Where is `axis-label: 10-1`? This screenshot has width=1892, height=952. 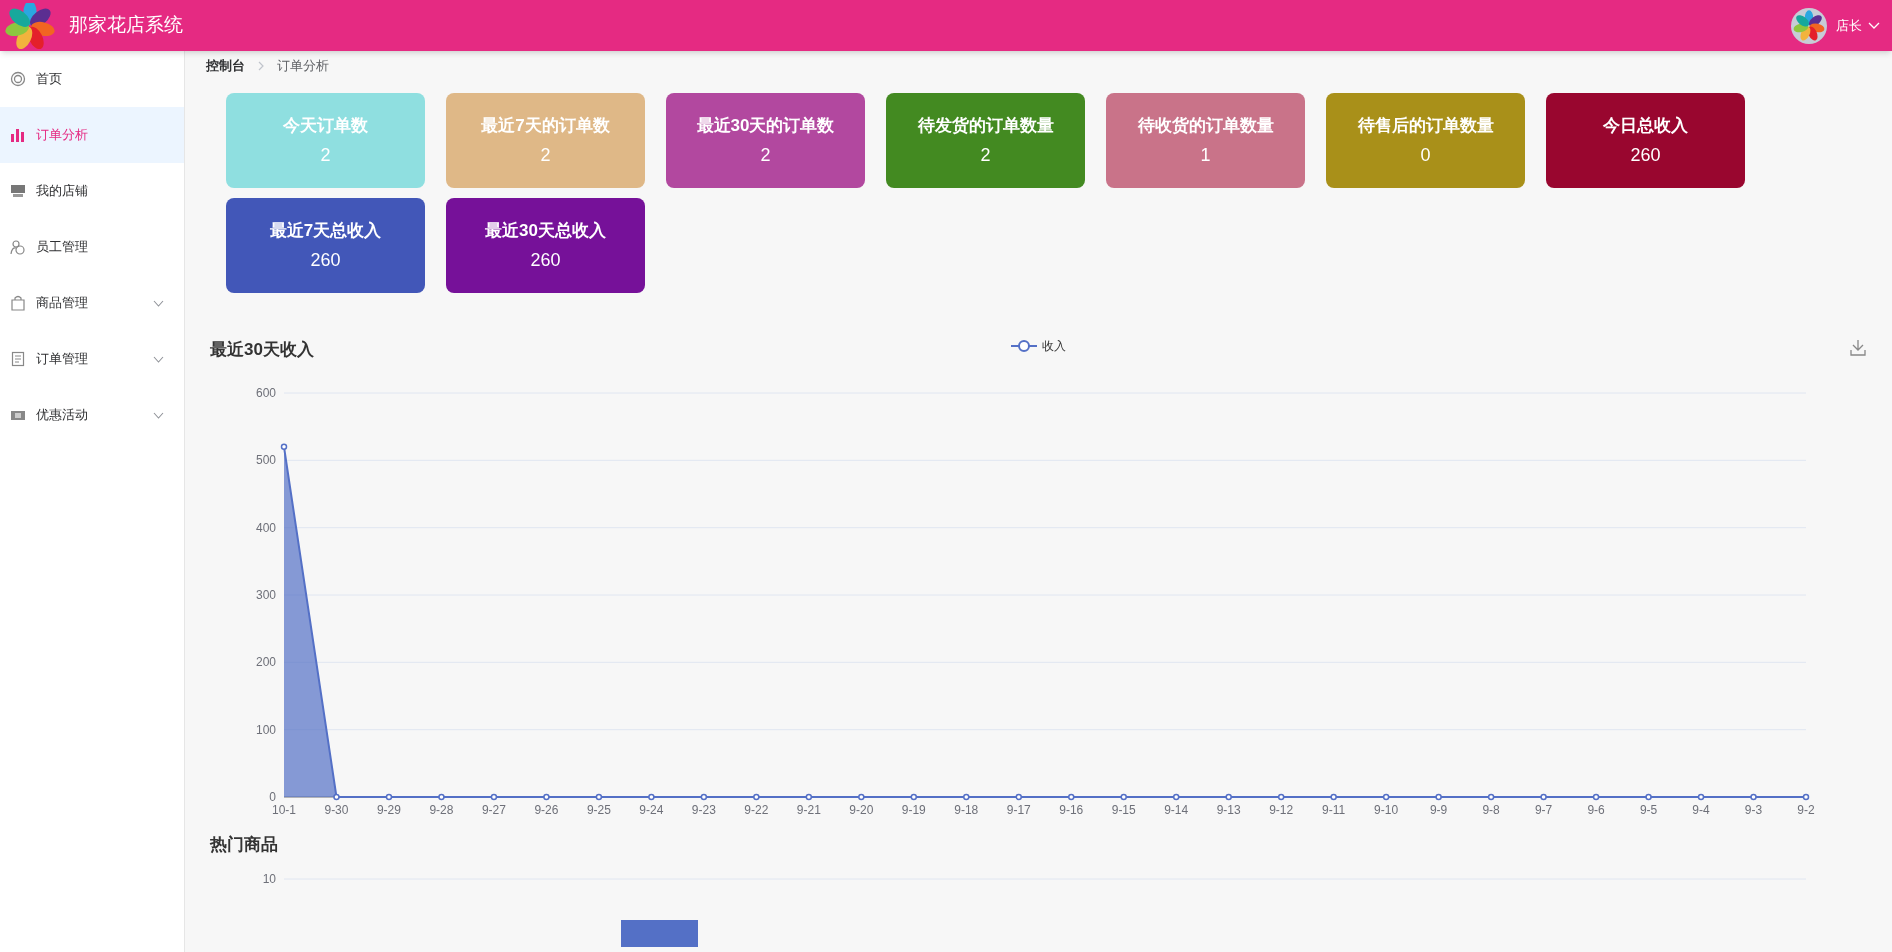
axis-label: 10-1 is located at coordinates (284, 810).